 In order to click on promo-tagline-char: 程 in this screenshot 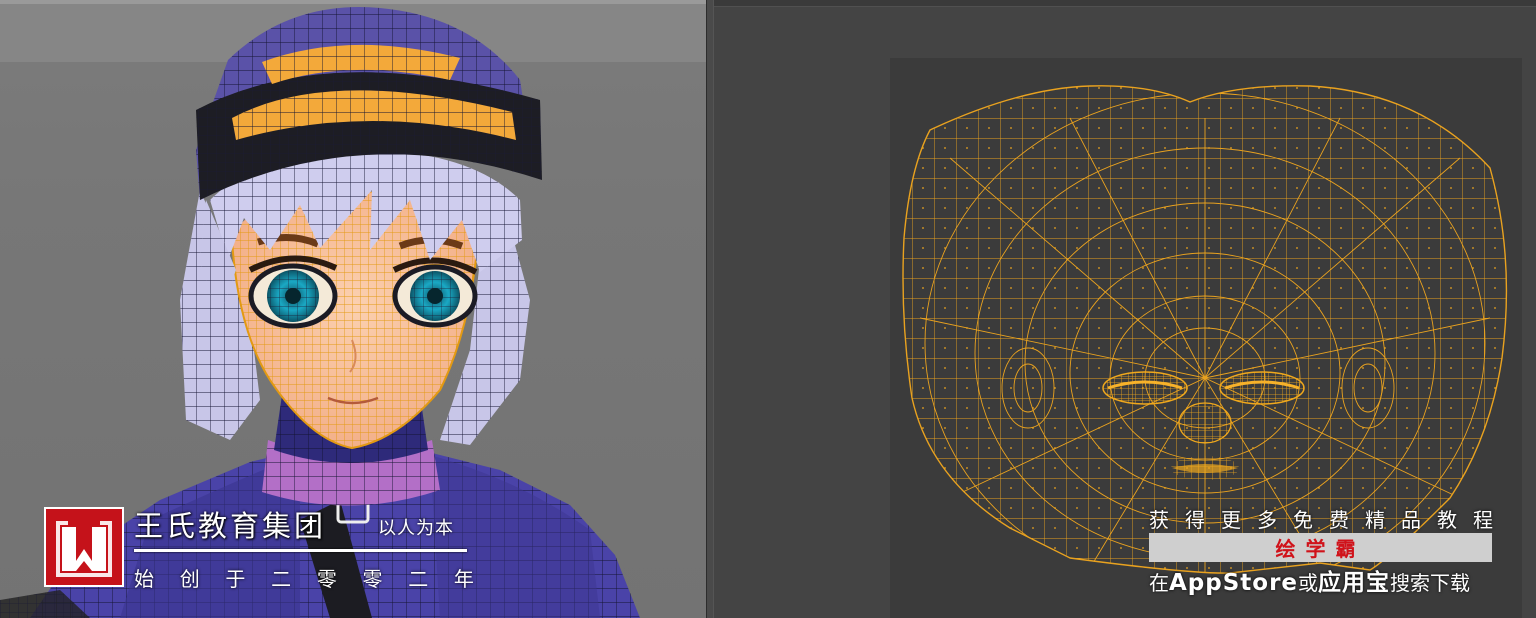, I will do `click(1483, 520)`.